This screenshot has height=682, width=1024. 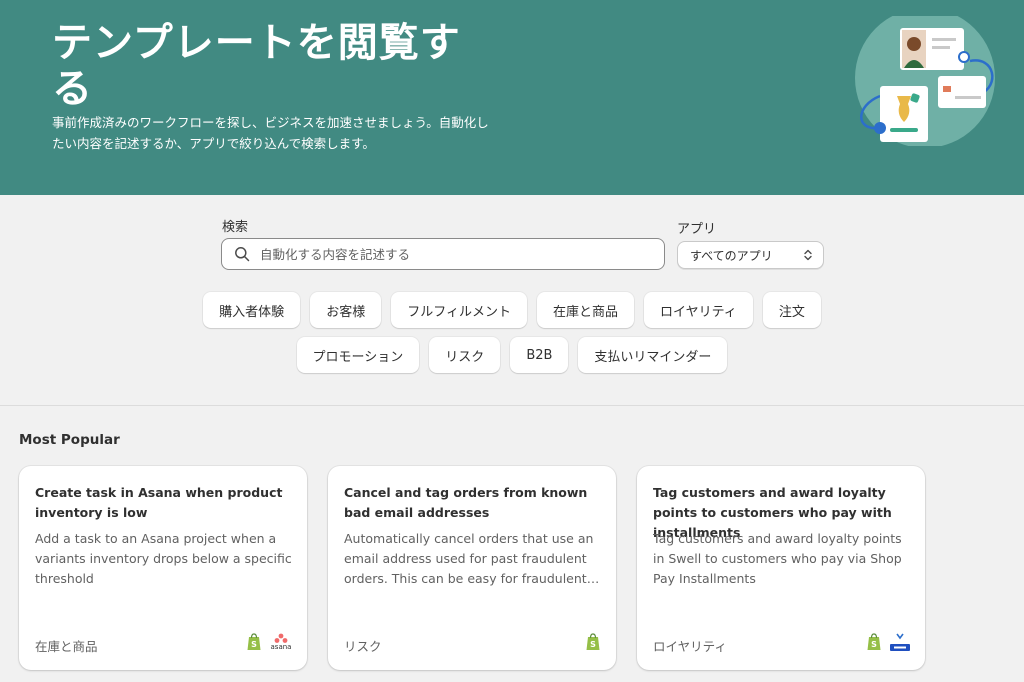 What do you see at coordinates (281, 647) in the screenshot?
I see `asana-logo-text: asana` at bounding box center [281, 647].